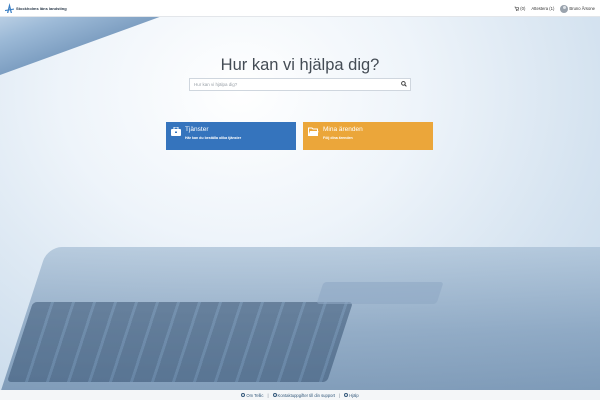 This screenshot has width=600, height=400. I want to click on my-cases-card-subtitle: Följ dina ärenden, so click(338, 138).